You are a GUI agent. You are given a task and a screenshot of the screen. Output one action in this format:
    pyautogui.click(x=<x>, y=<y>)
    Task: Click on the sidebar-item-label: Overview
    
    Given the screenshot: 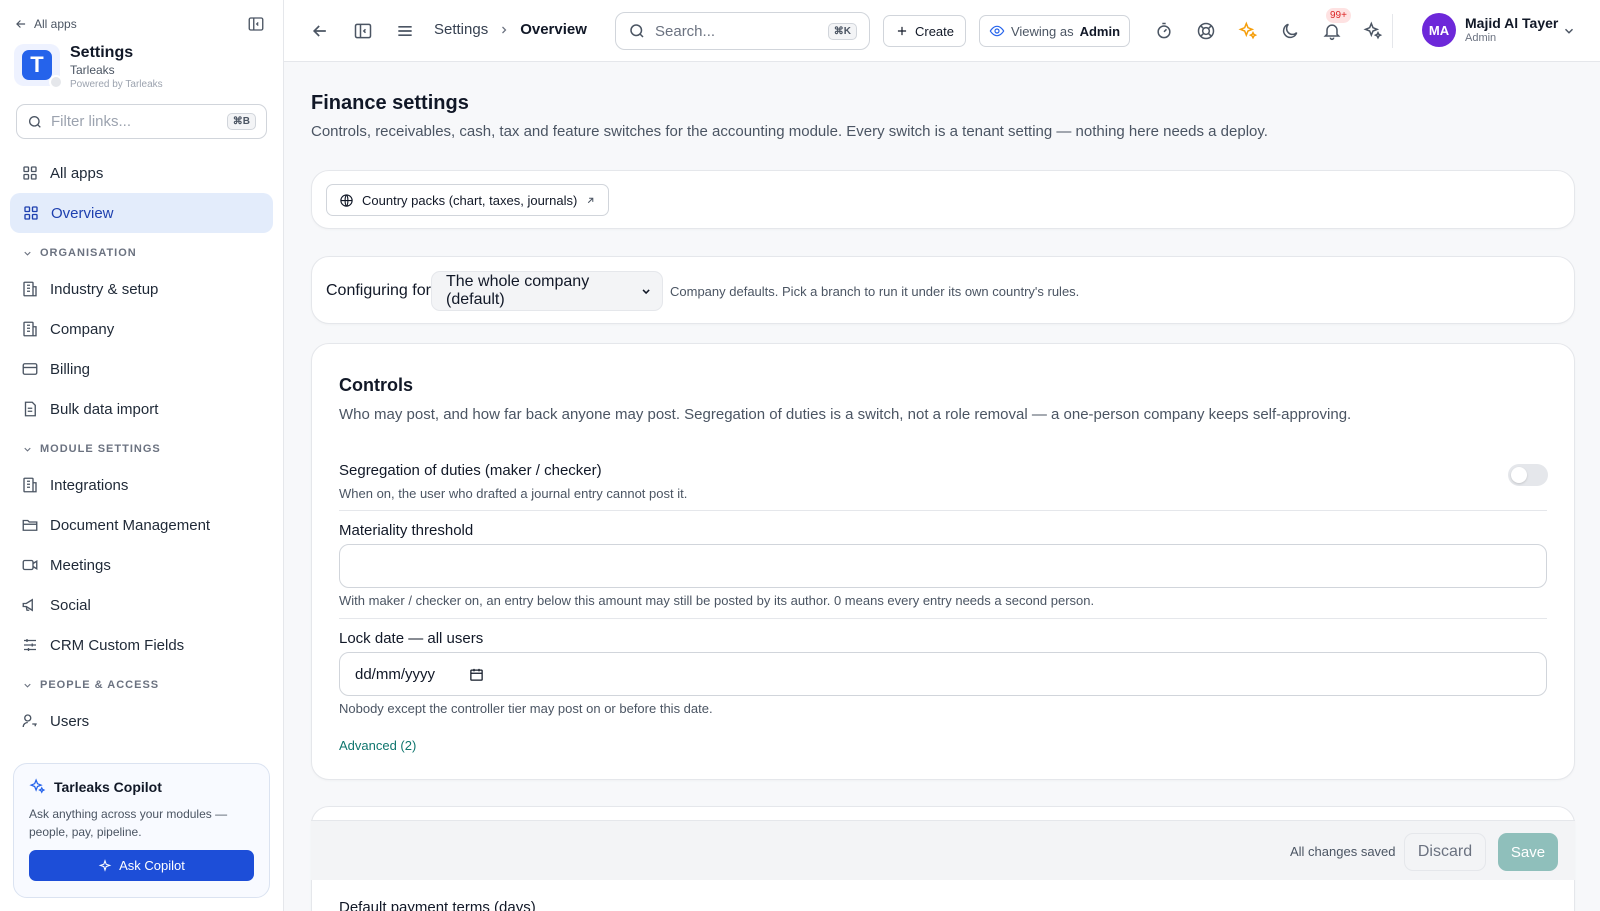 What is the action you would take?
    pyautogui.click(x=82, y=213)
    